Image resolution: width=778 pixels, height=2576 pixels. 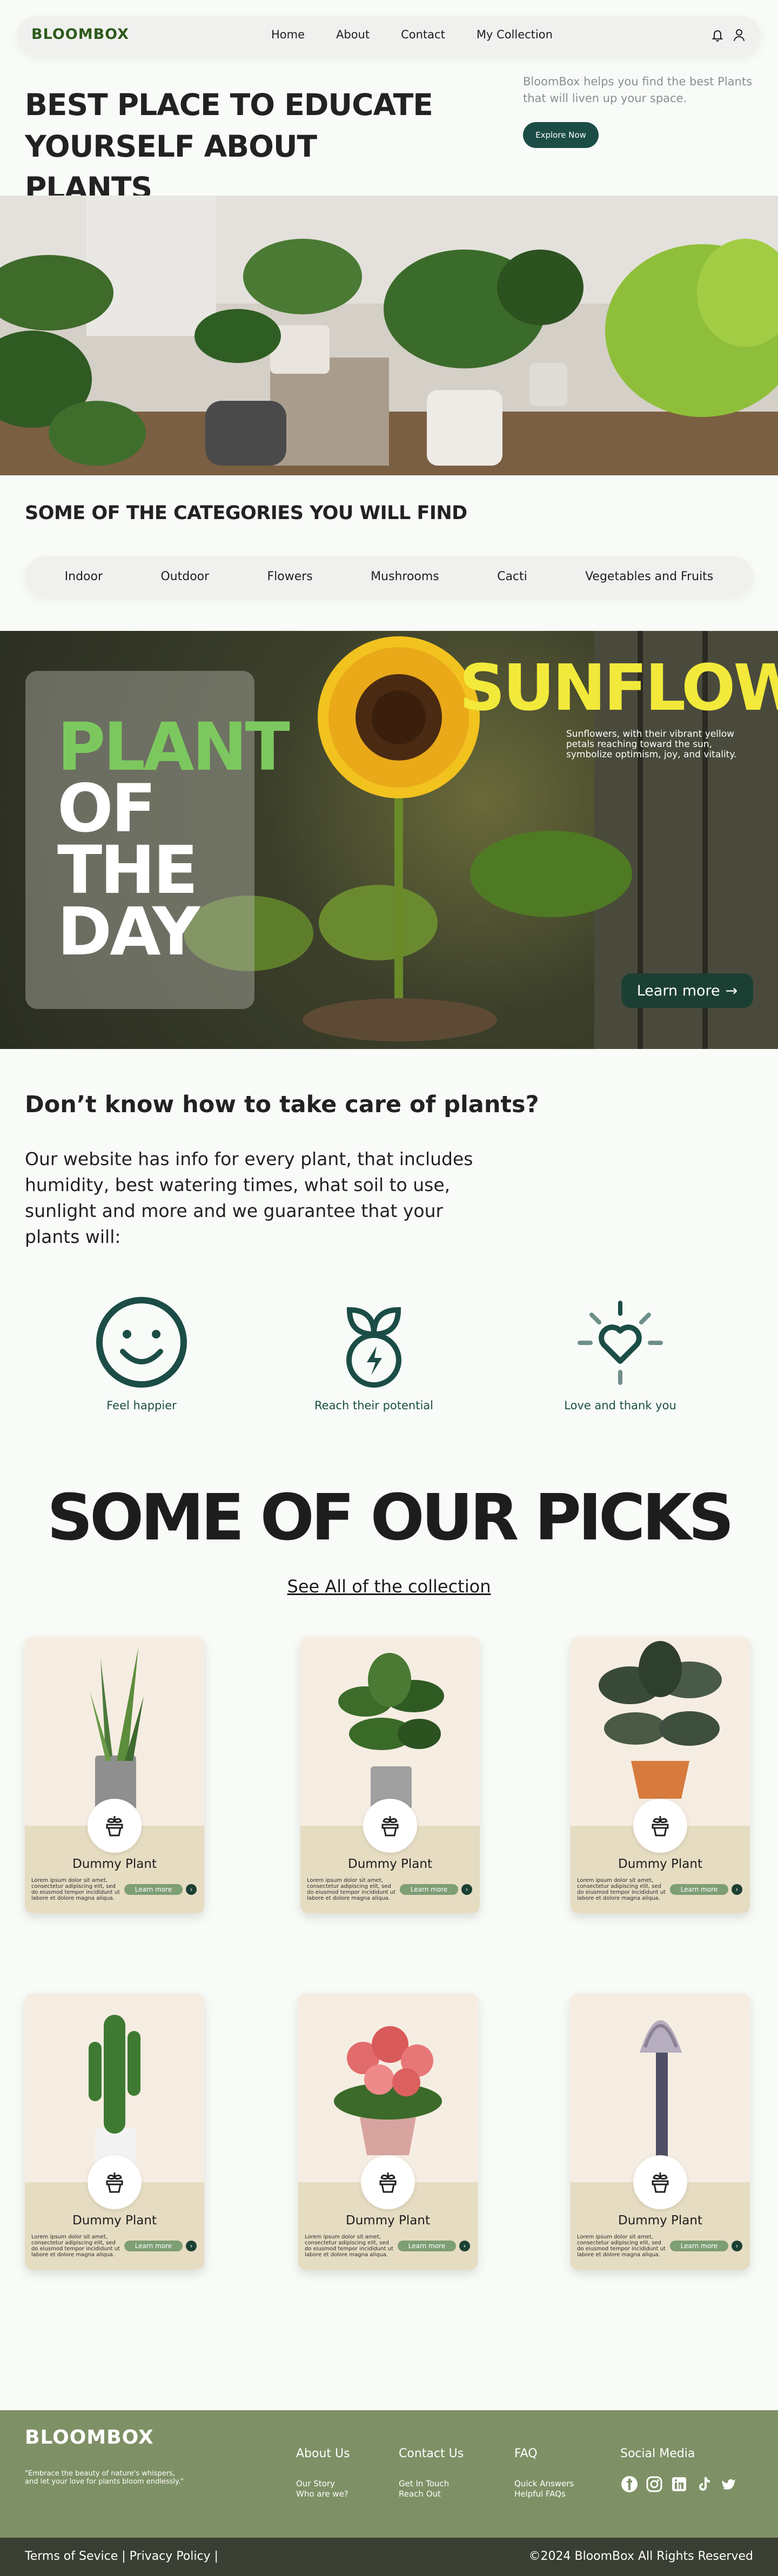 I want to click on smiley-icon, so click(x=141, y=1342).